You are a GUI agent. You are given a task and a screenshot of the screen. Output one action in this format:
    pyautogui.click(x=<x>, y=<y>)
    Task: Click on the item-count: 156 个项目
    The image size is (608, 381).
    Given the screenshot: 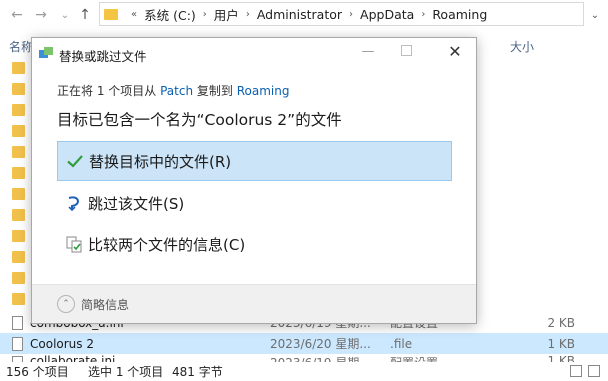 What is the action you would take?
    pyautogui.click(x=37, y=372)
    